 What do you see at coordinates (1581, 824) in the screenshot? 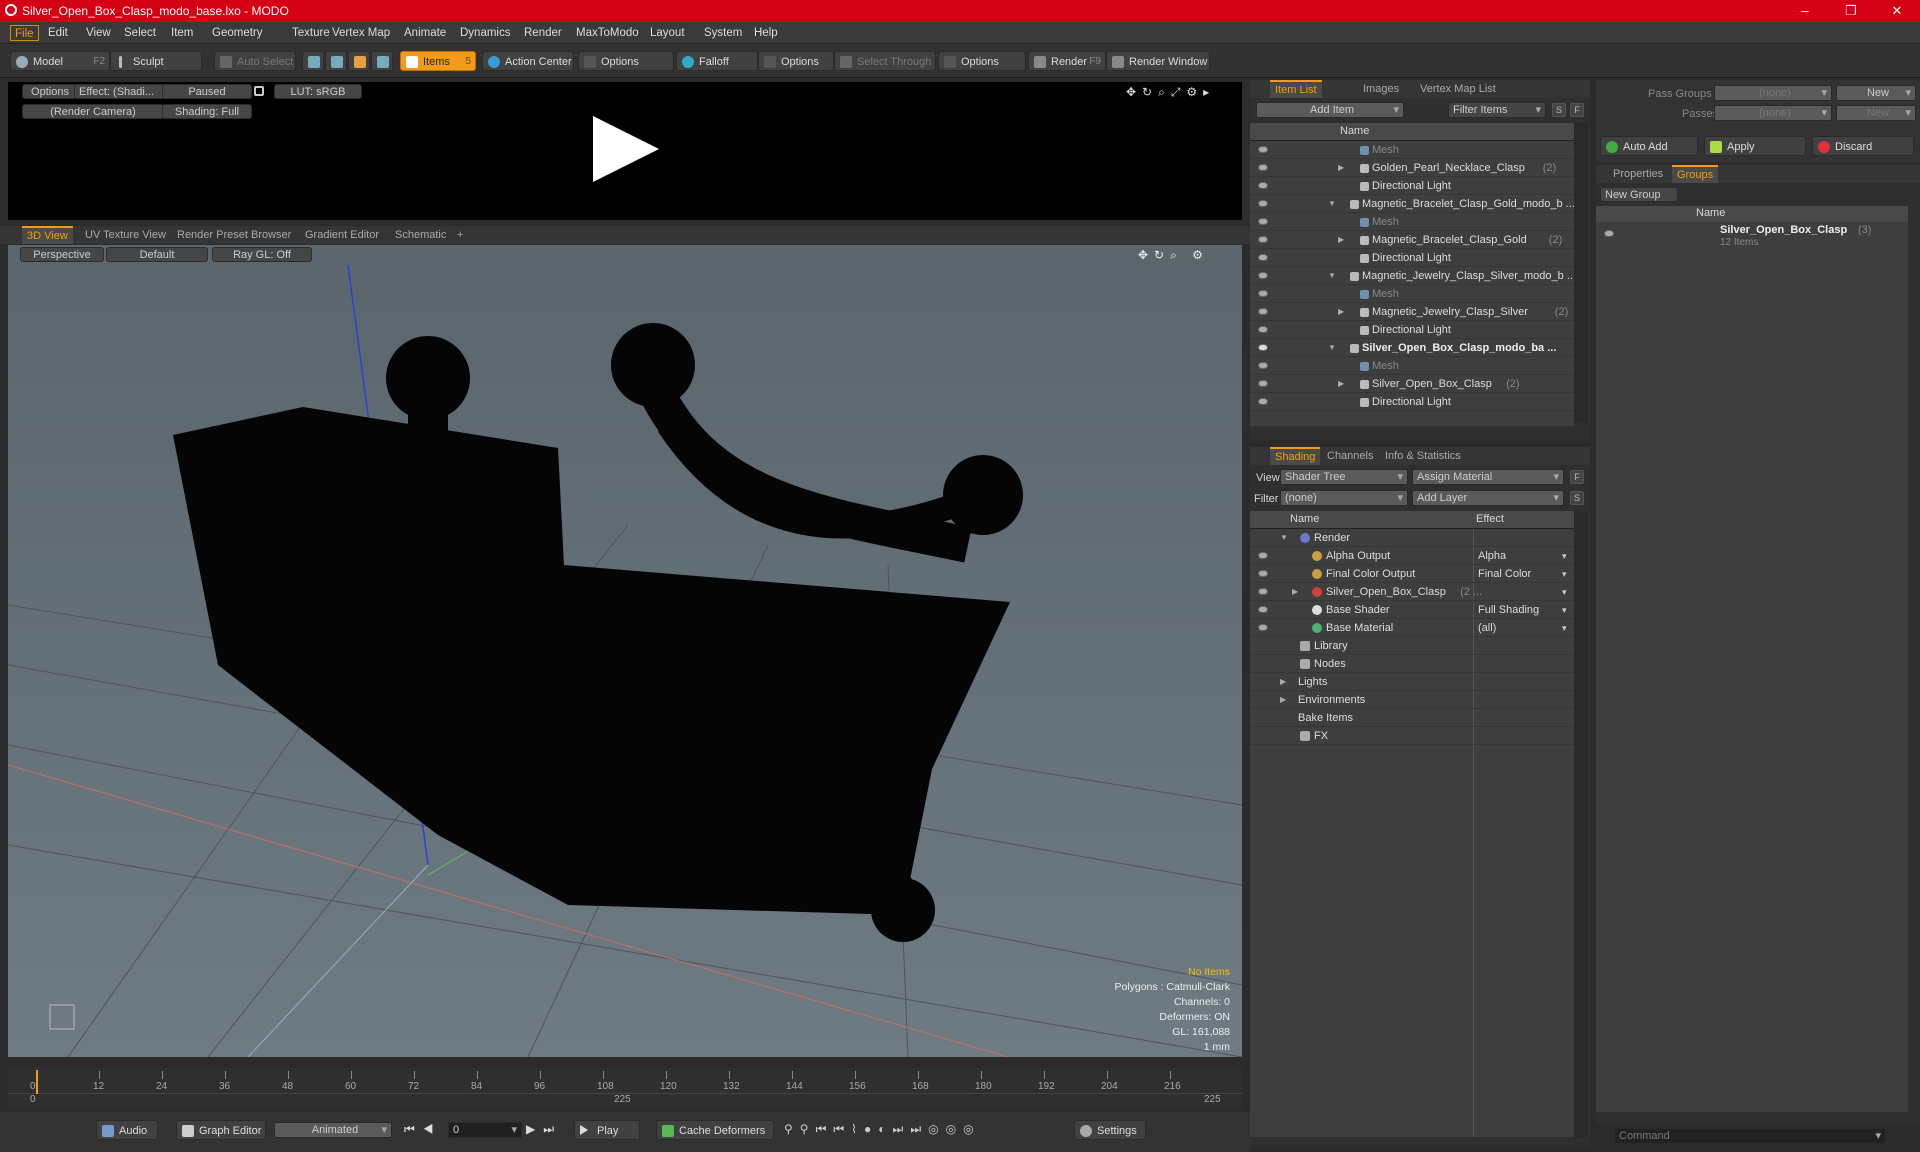
I see `shader-tree-scrollbar` at bounding box center [1581, 824].